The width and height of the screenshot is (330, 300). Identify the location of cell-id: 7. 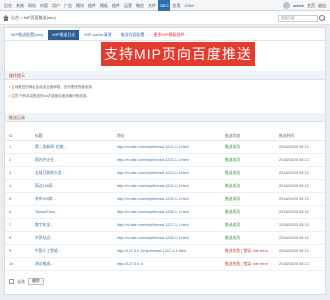
(10, 225).